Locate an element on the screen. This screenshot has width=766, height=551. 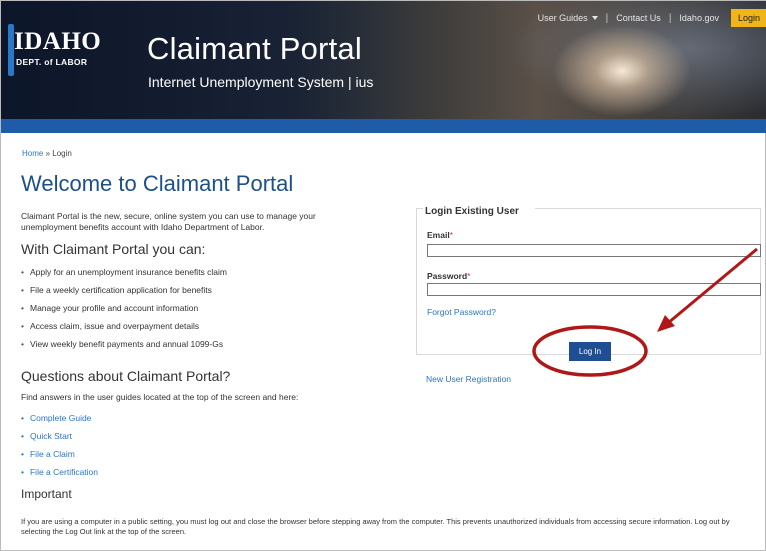
important-heading: Important is located at coordinates (46, 494).